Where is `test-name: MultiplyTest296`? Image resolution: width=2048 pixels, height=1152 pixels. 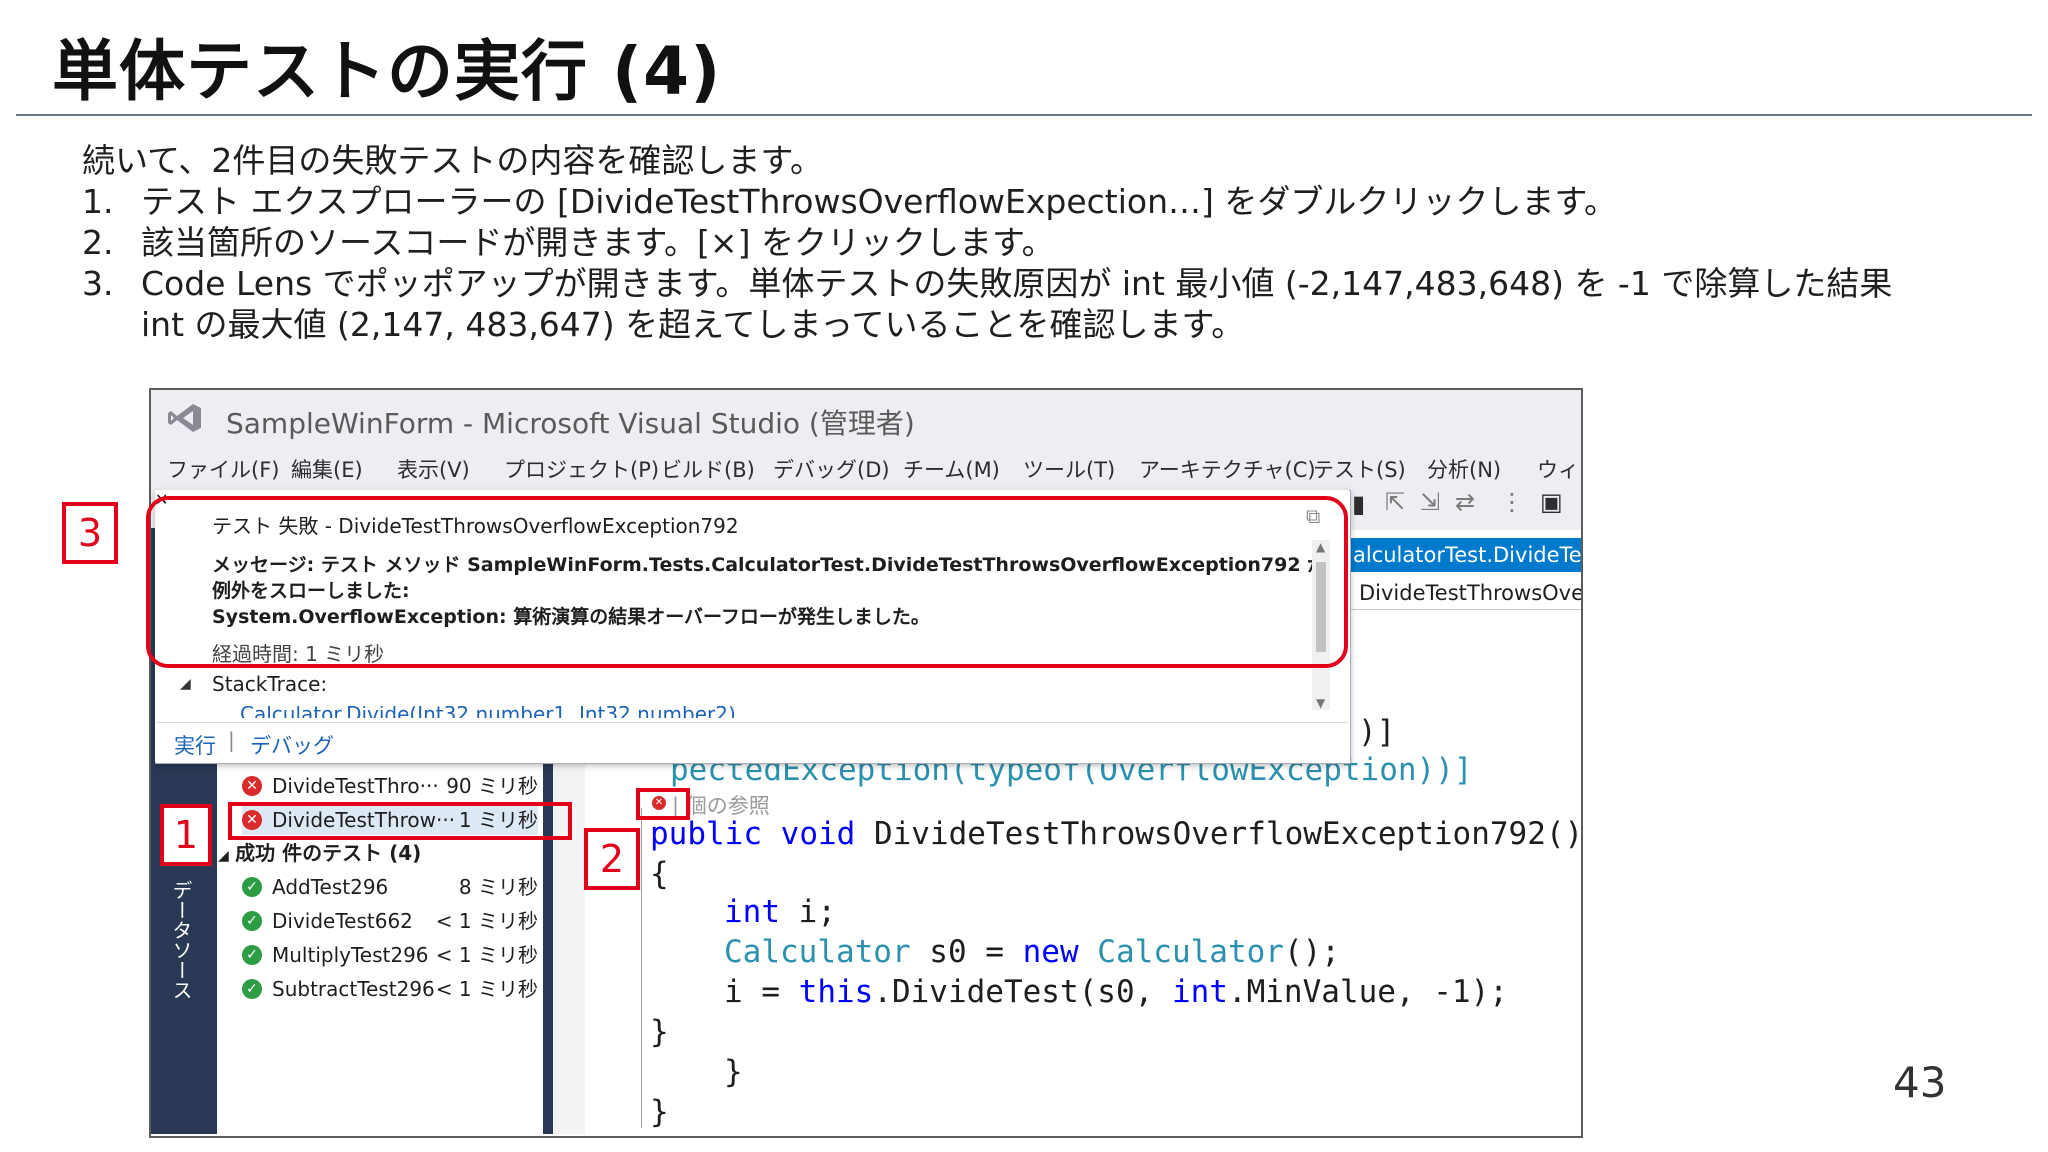 test-name: MultiplyTest296 is located at coordinates (350, 955).